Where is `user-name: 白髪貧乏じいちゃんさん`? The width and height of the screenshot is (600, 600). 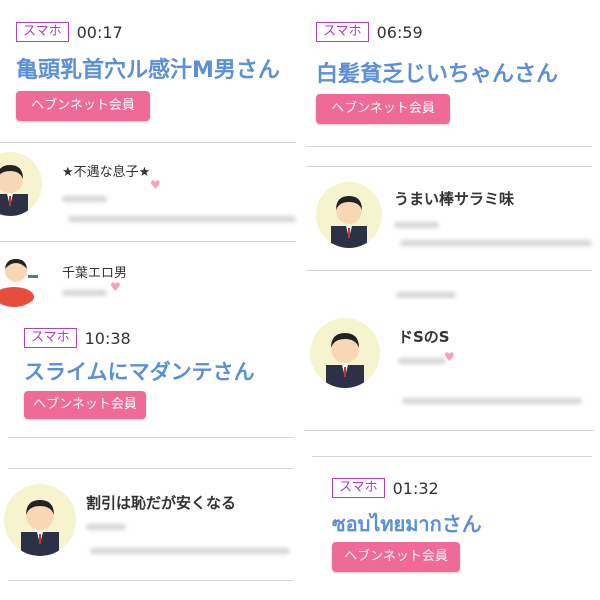
user-name: 白髪貧乏じいちゃんさん is located at coordinates (437, 72).